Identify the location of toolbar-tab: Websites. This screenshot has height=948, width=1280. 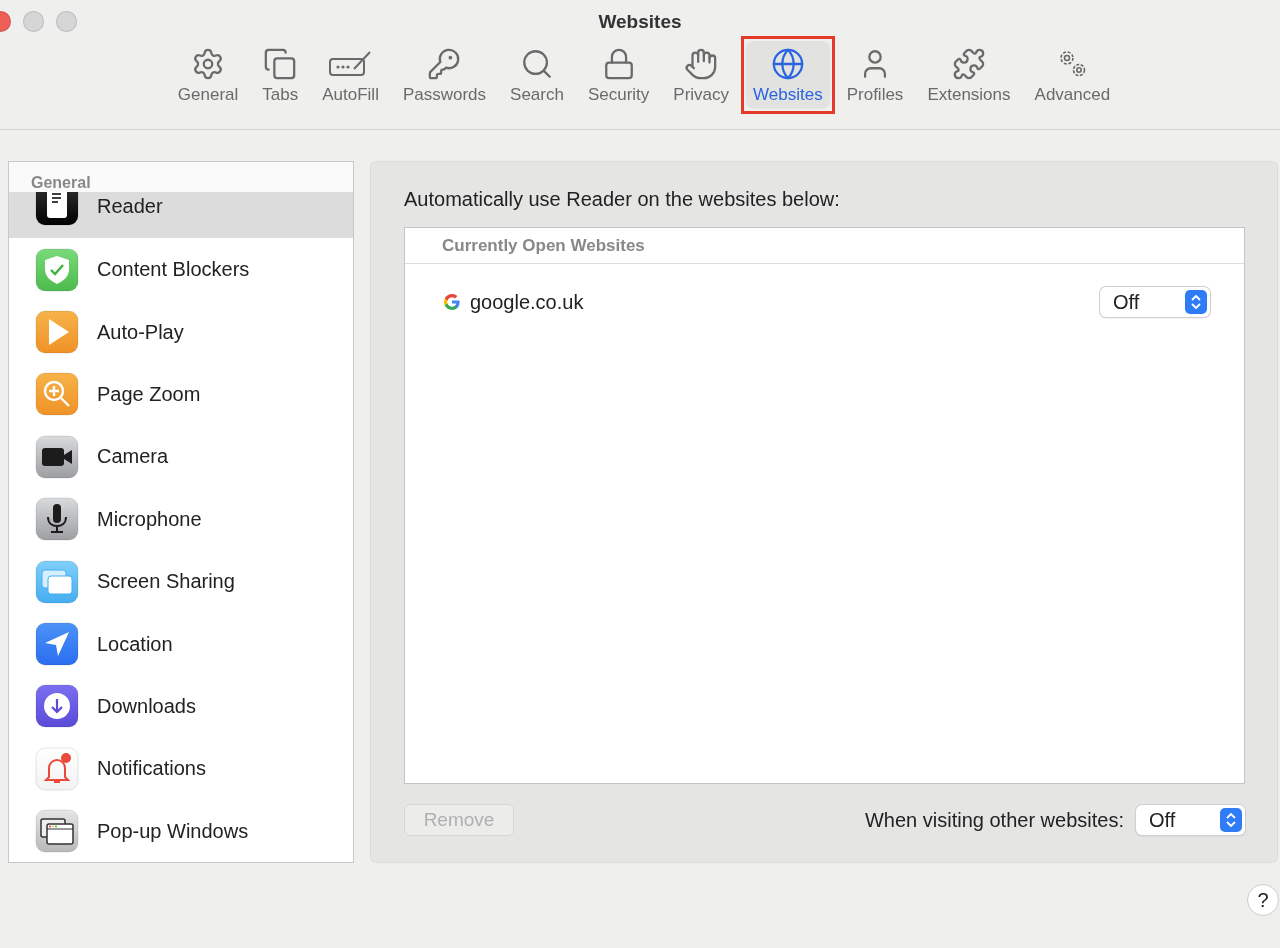
(788, 74).